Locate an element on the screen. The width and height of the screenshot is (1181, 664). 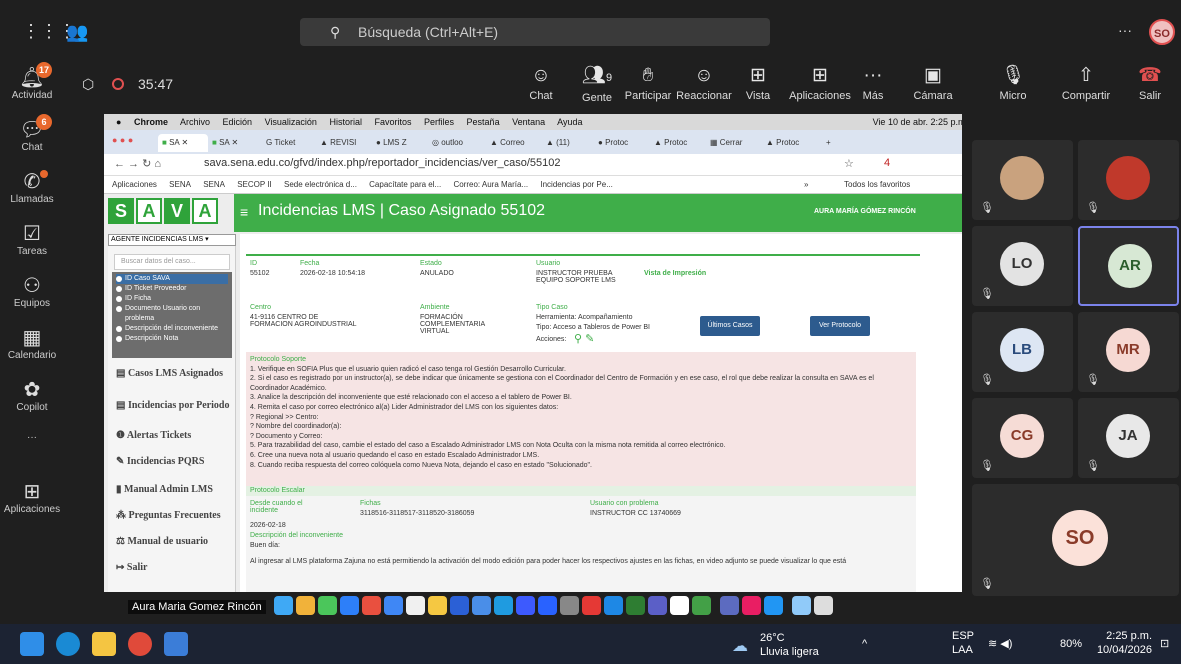
chrome-tab: ▦ Cerrar is located at coordinates (737, 143).